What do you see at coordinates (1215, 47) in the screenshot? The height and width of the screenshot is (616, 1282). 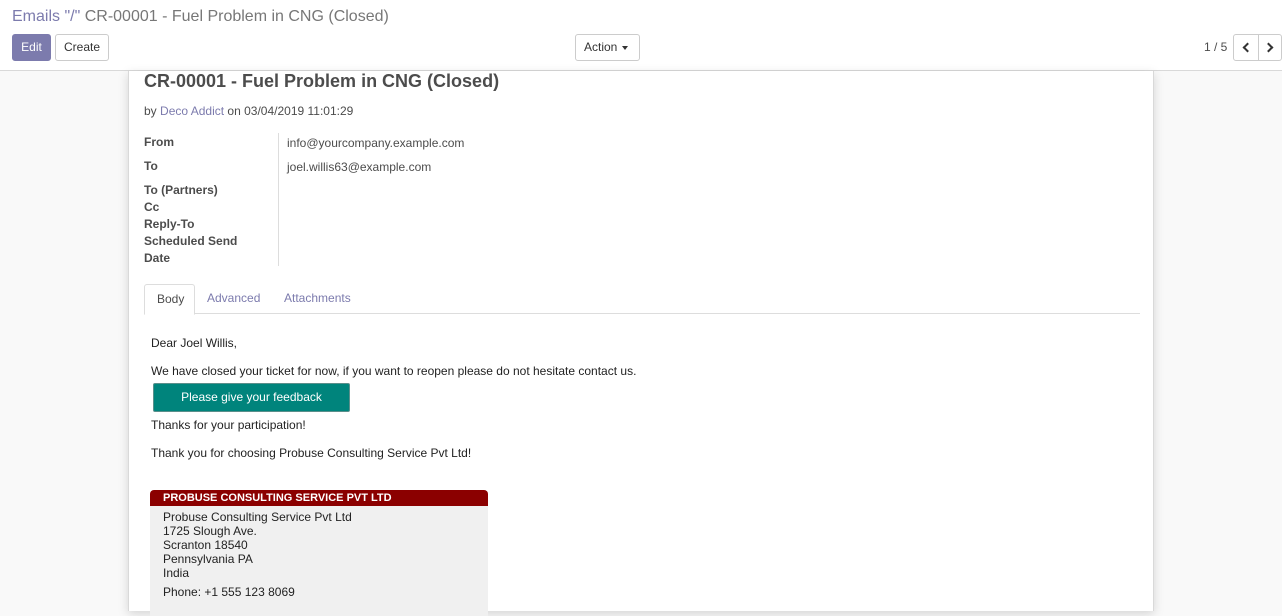 I see `pager-value: 1 / 5` at bounding box center [1215, 47].